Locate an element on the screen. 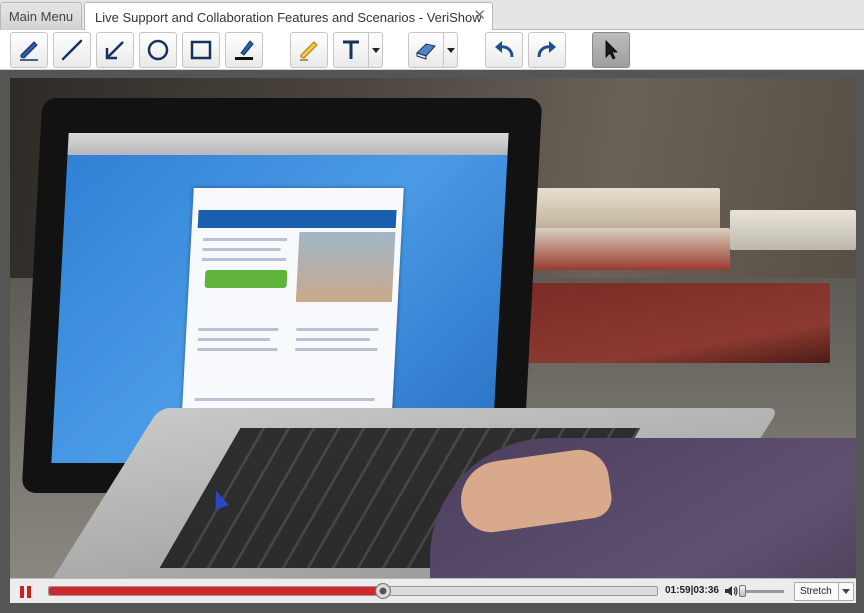 The image size is (864, 613). ellipse-tool-button is located at coordinates (158, 50).